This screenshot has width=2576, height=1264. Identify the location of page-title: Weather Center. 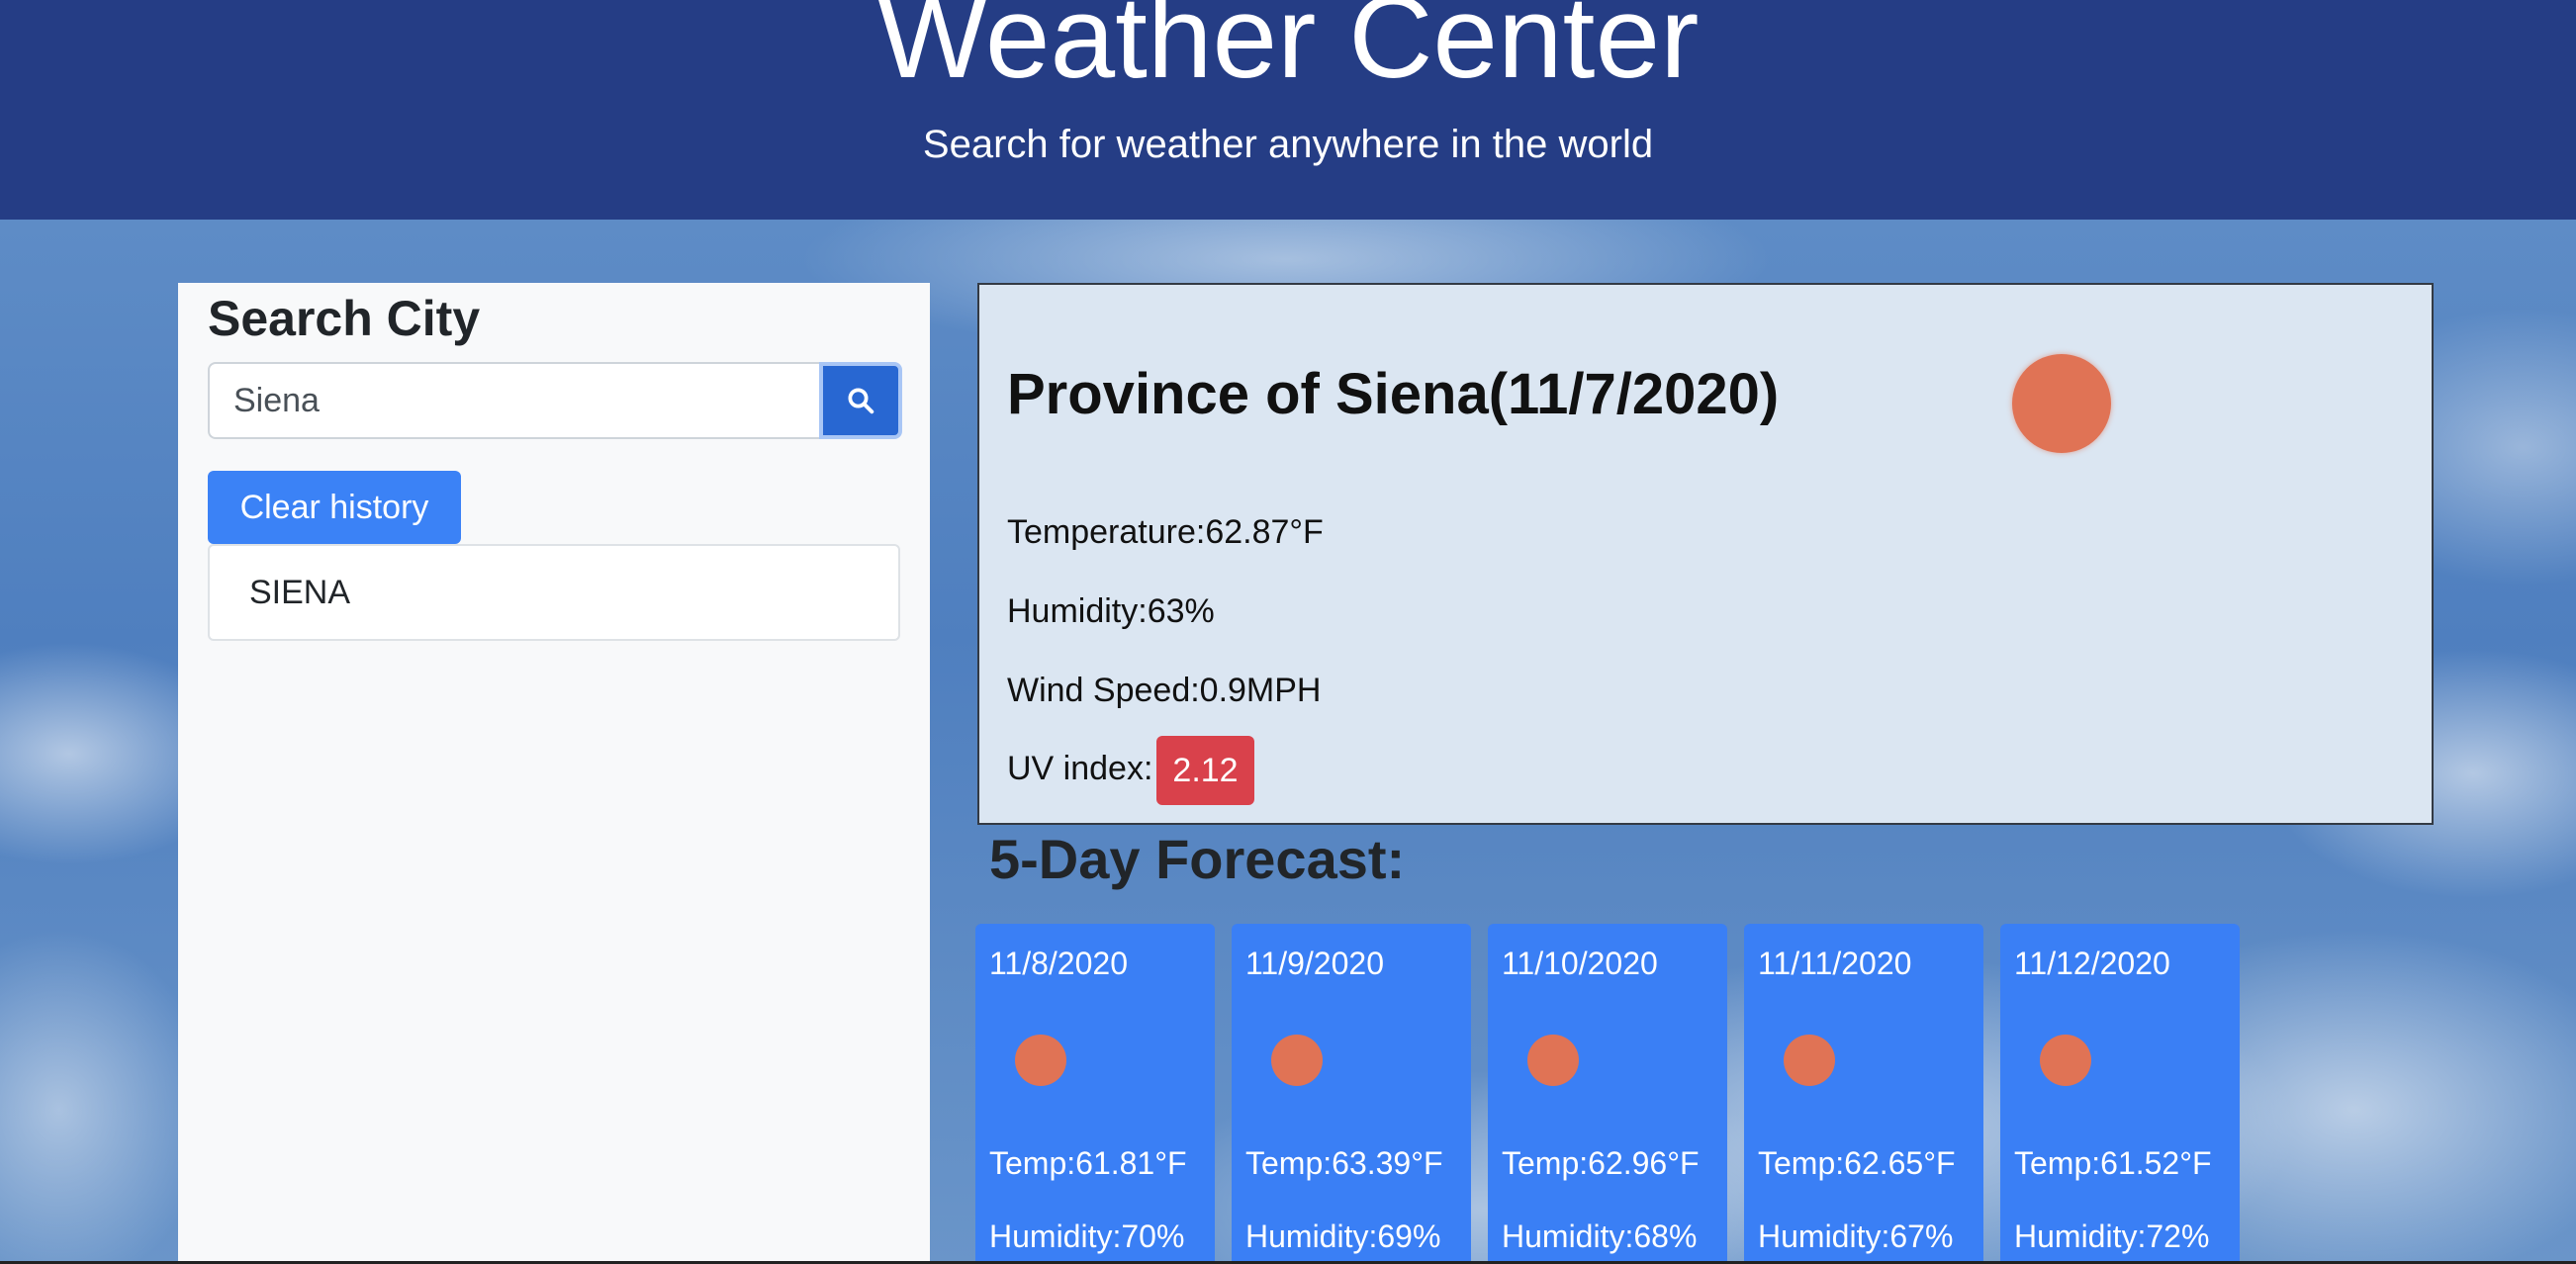
(1288, 51).